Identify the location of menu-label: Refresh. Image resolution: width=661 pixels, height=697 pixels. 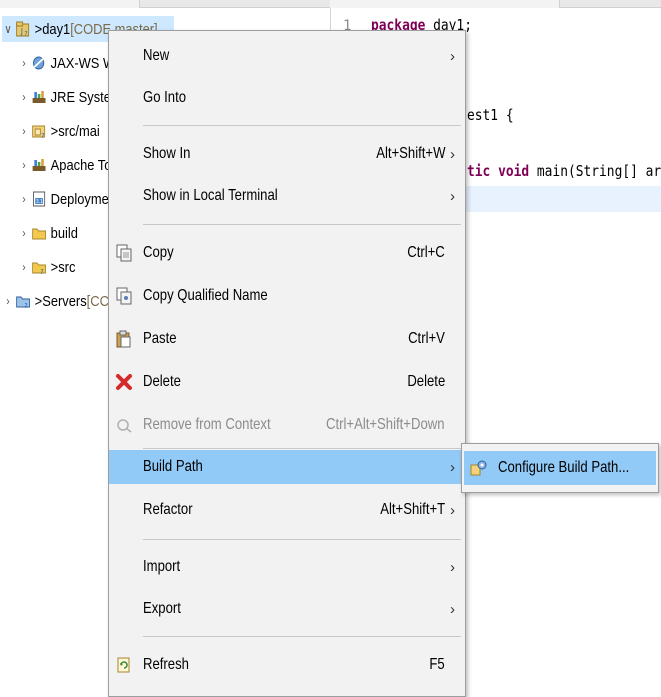
(166, 664).